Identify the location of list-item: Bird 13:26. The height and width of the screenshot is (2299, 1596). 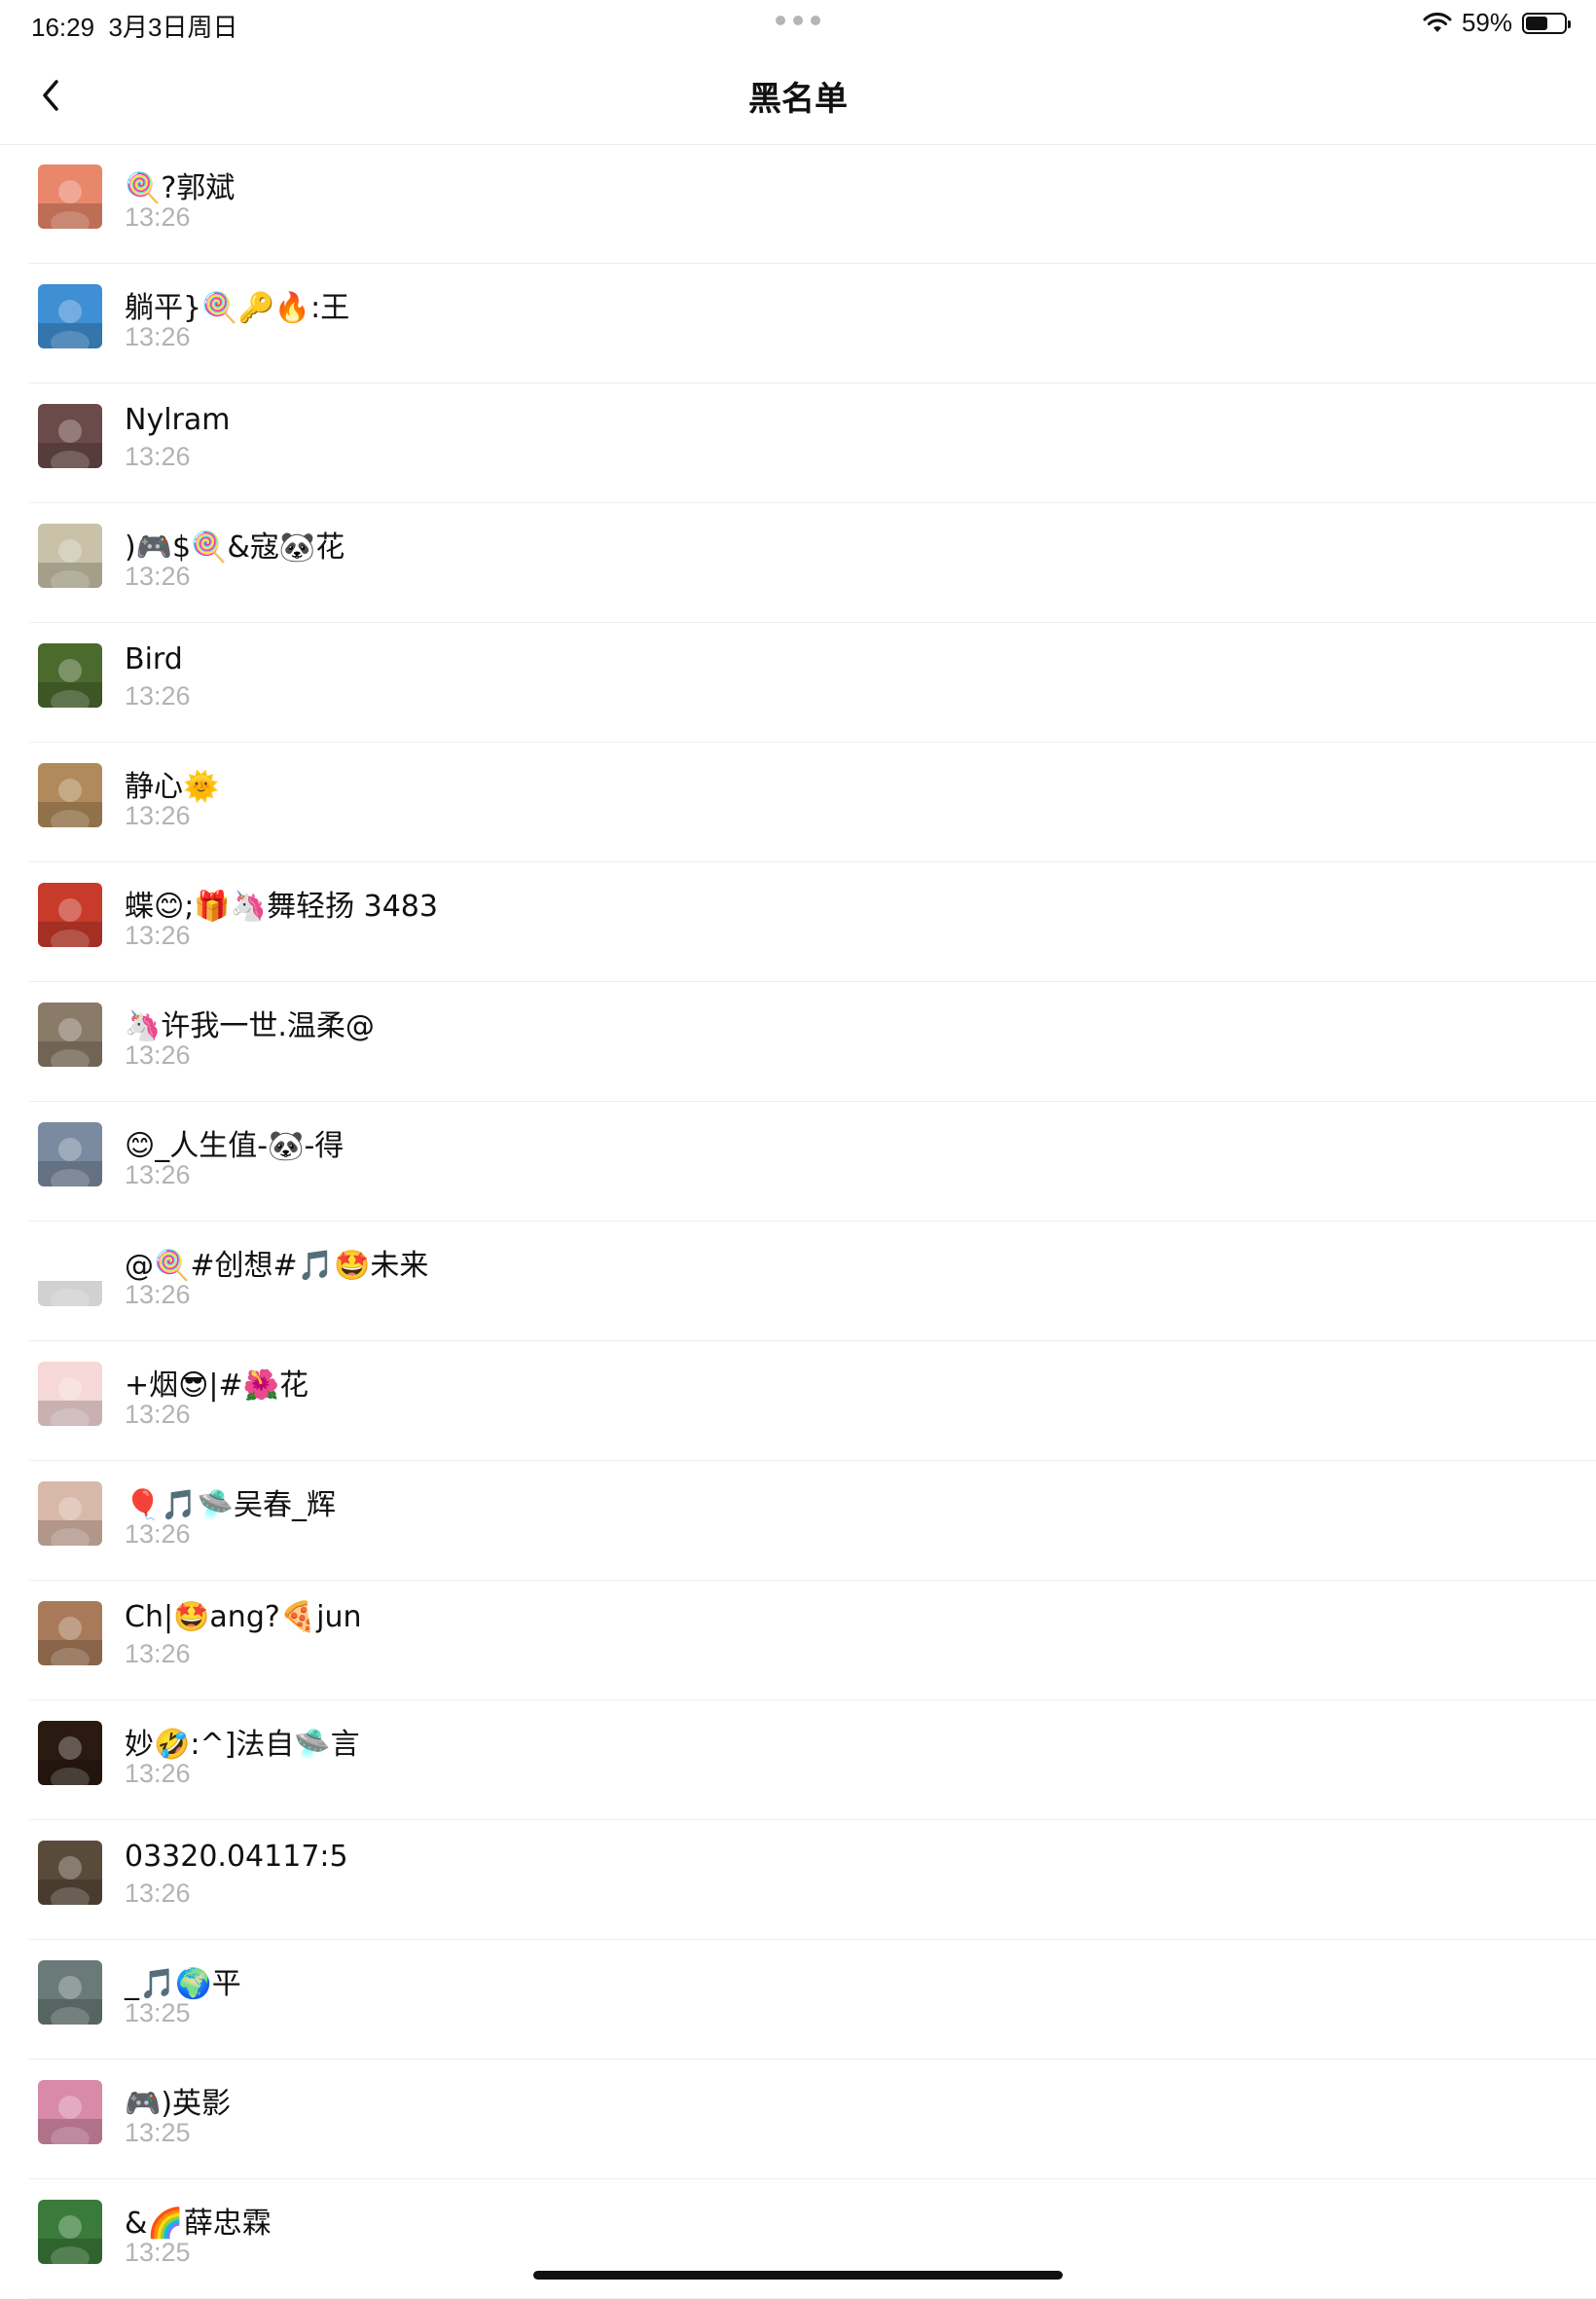
(798, 683).